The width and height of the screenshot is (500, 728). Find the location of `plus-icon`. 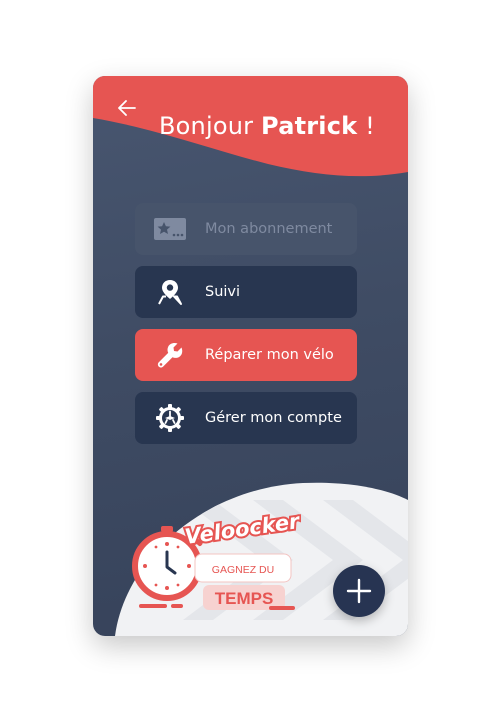

plus-icon is located at coordinates (359, 591).